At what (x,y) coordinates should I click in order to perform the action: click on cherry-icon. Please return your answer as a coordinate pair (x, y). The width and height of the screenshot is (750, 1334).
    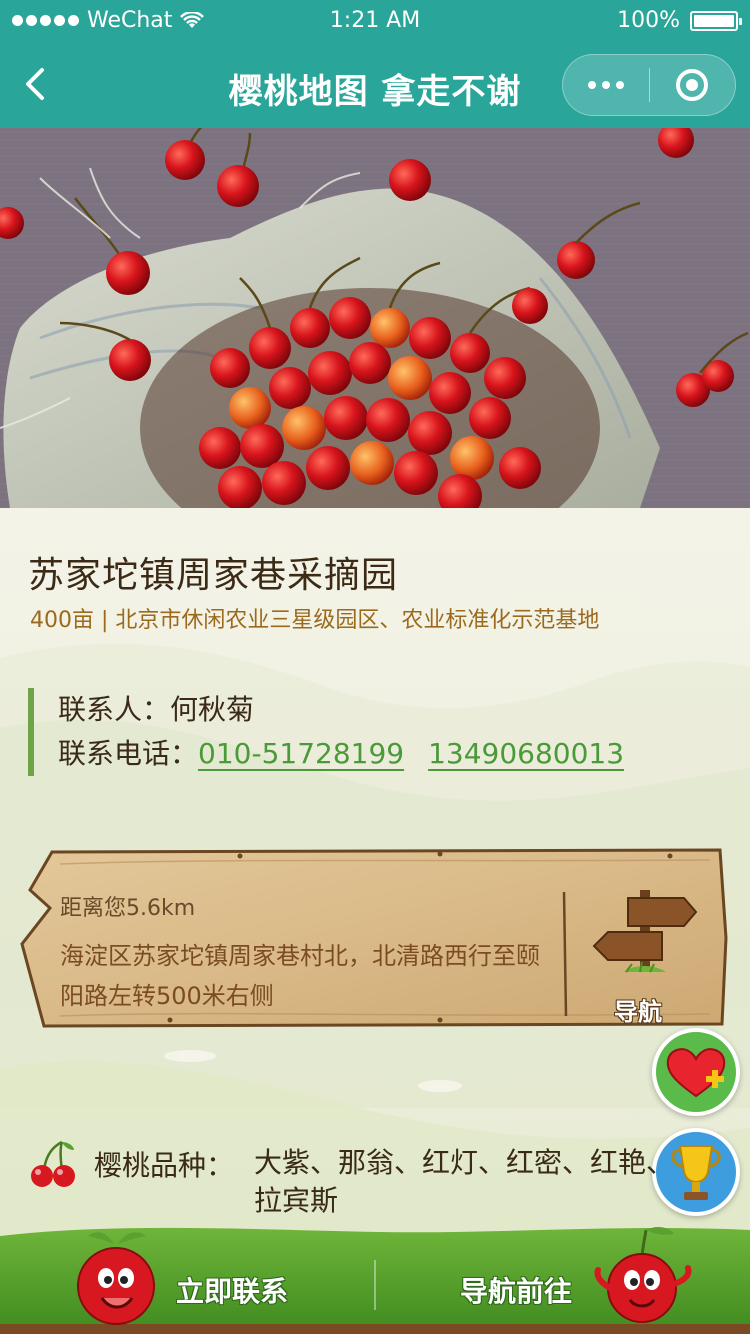
    Looking at the image, I should click on (53, 1163).